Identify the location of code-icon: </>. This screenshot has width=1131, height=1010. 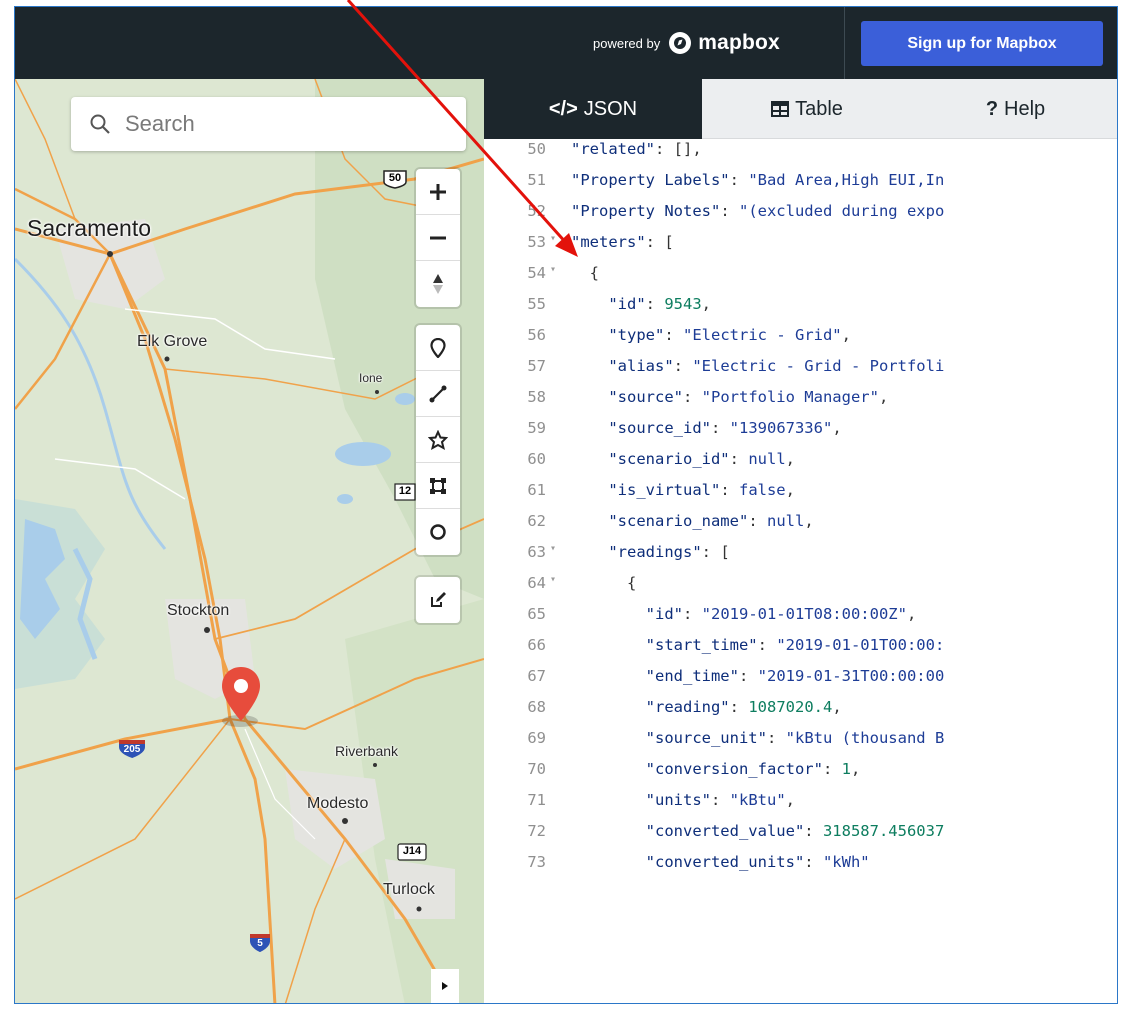
(563, 108).